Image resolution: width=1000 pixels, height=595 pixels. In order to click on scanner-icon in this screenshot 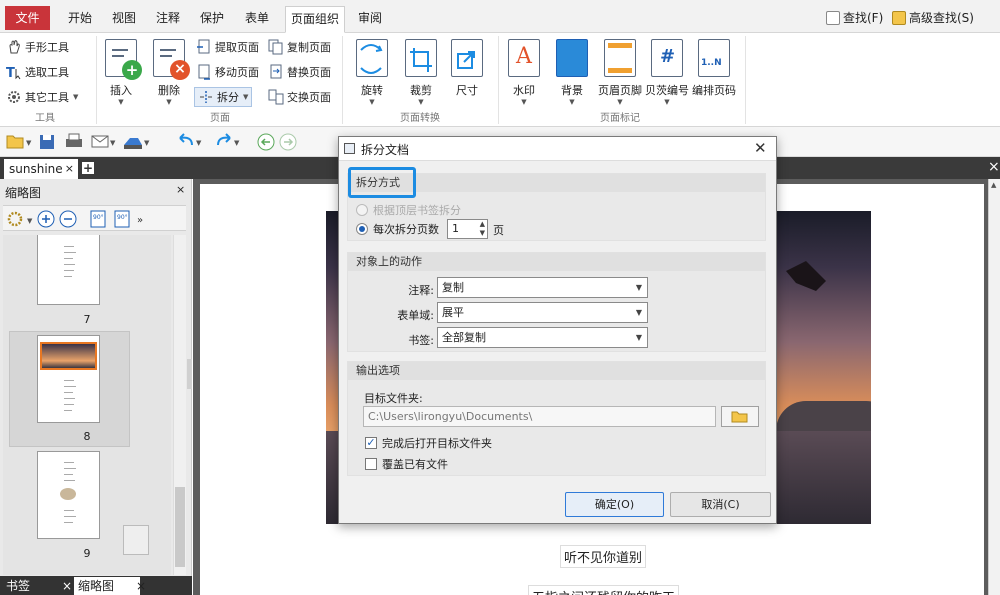, I will do `click(133, 143)`.